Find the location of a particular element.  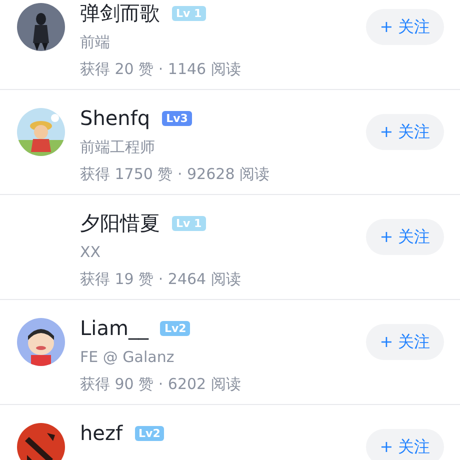

user-title: 前端工程师 is located at coordinates (118, 147).